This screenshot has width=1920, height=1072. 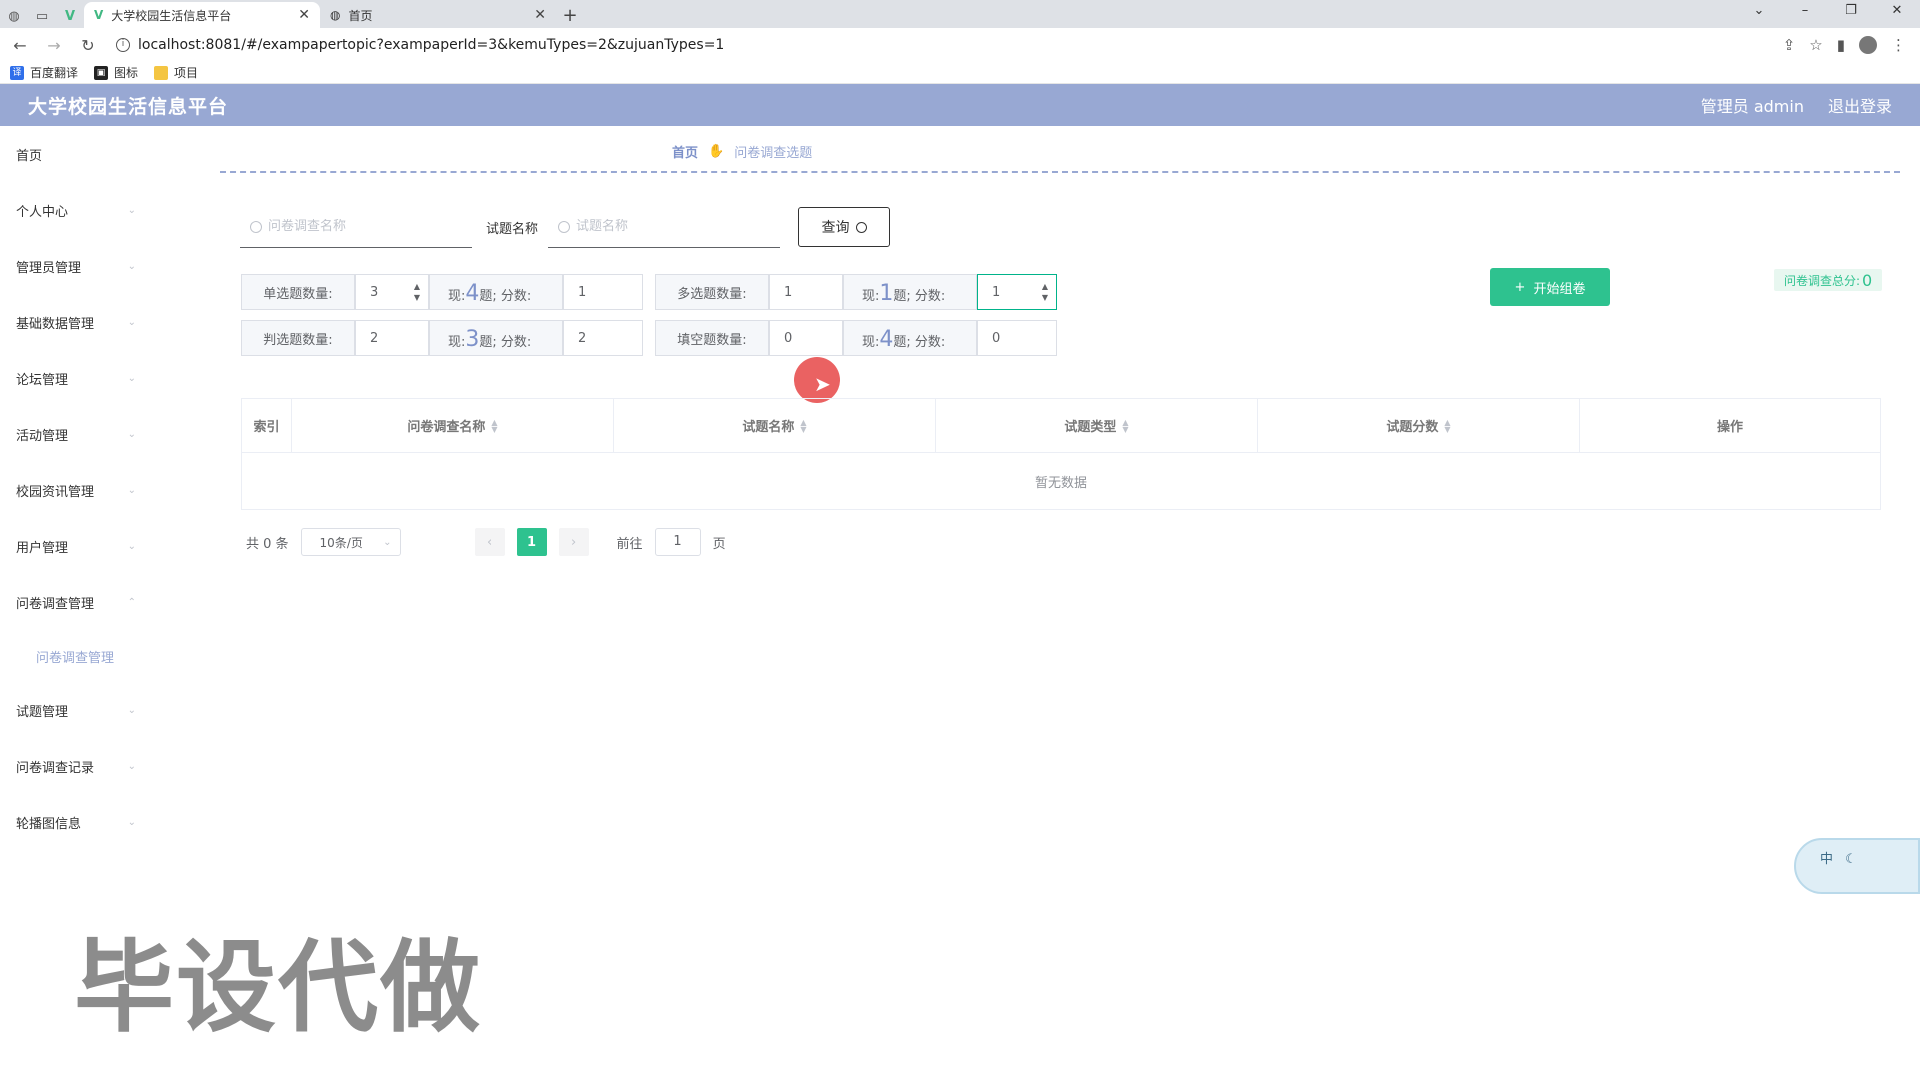 What do you see at coordinates (573, 542) in the screenshot?
I see `next-page-button: ›` at bounding box center [573, 542].